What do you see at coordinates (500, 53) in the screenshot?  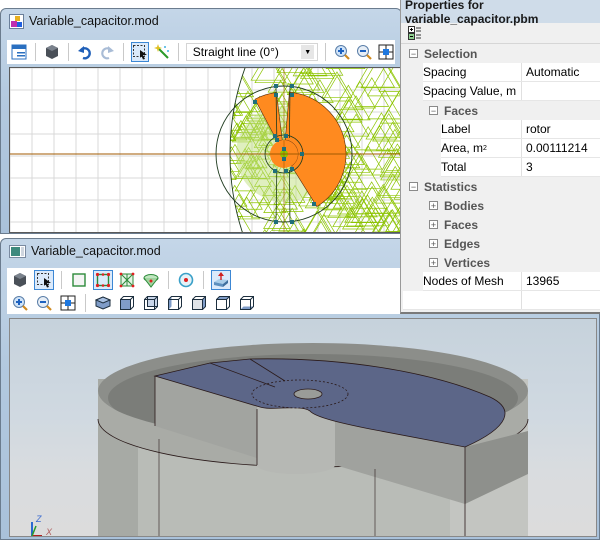 I see `category-selection: − Selection` at bounding box center [500, 53].